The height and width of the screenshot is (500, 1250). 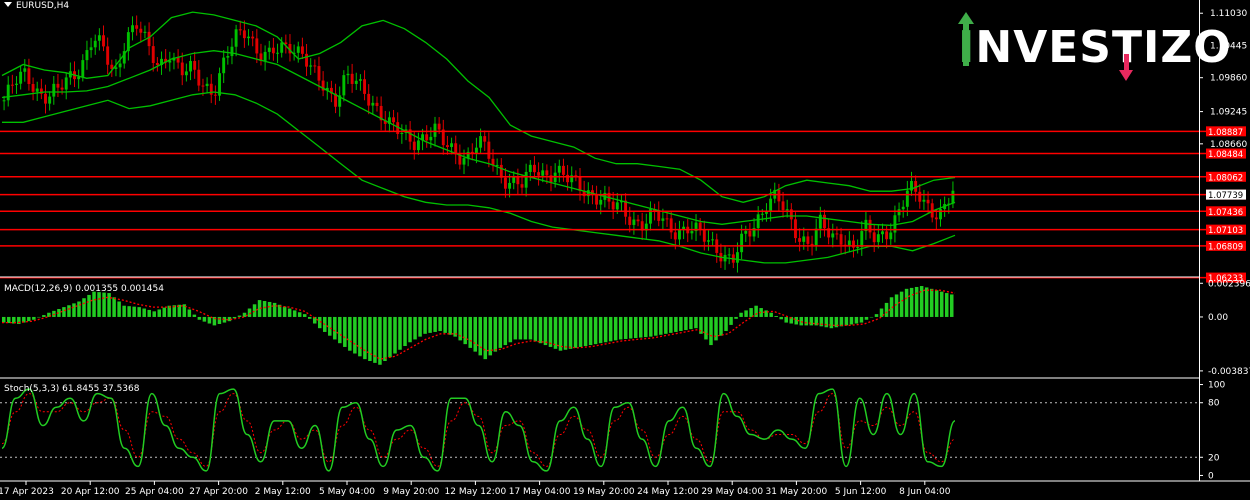 What do you see at coordinates (1225, 247) in the screenshot?
I see `level-price-label: 1.06809` at bounding box center [1225, 247].